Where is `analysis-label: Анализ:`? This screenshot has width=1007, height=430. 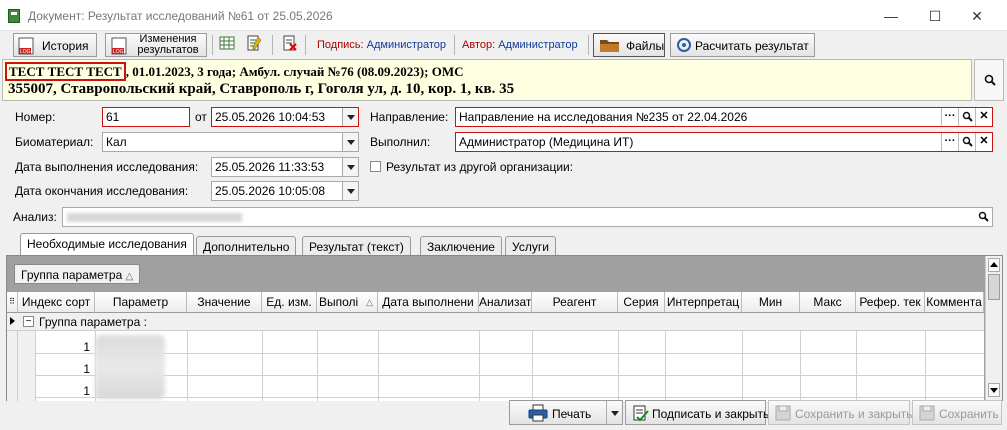 analysis-label: Анализ: is located at coordinates (35, 217).